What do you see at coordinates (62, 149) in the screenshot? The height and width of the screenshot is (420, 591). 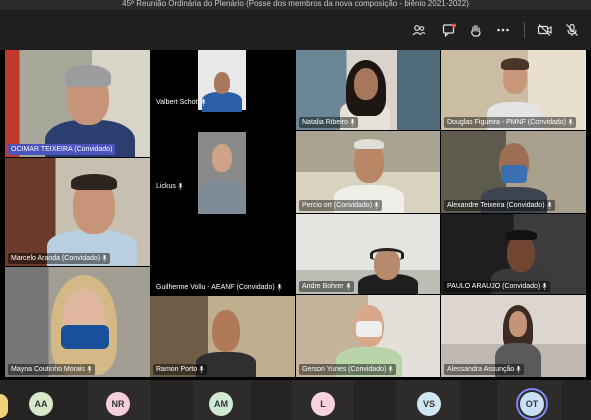 I see `participant-name: OCIMAR TEIXEIRA (Convidado)` at bounding box center [62, 149].